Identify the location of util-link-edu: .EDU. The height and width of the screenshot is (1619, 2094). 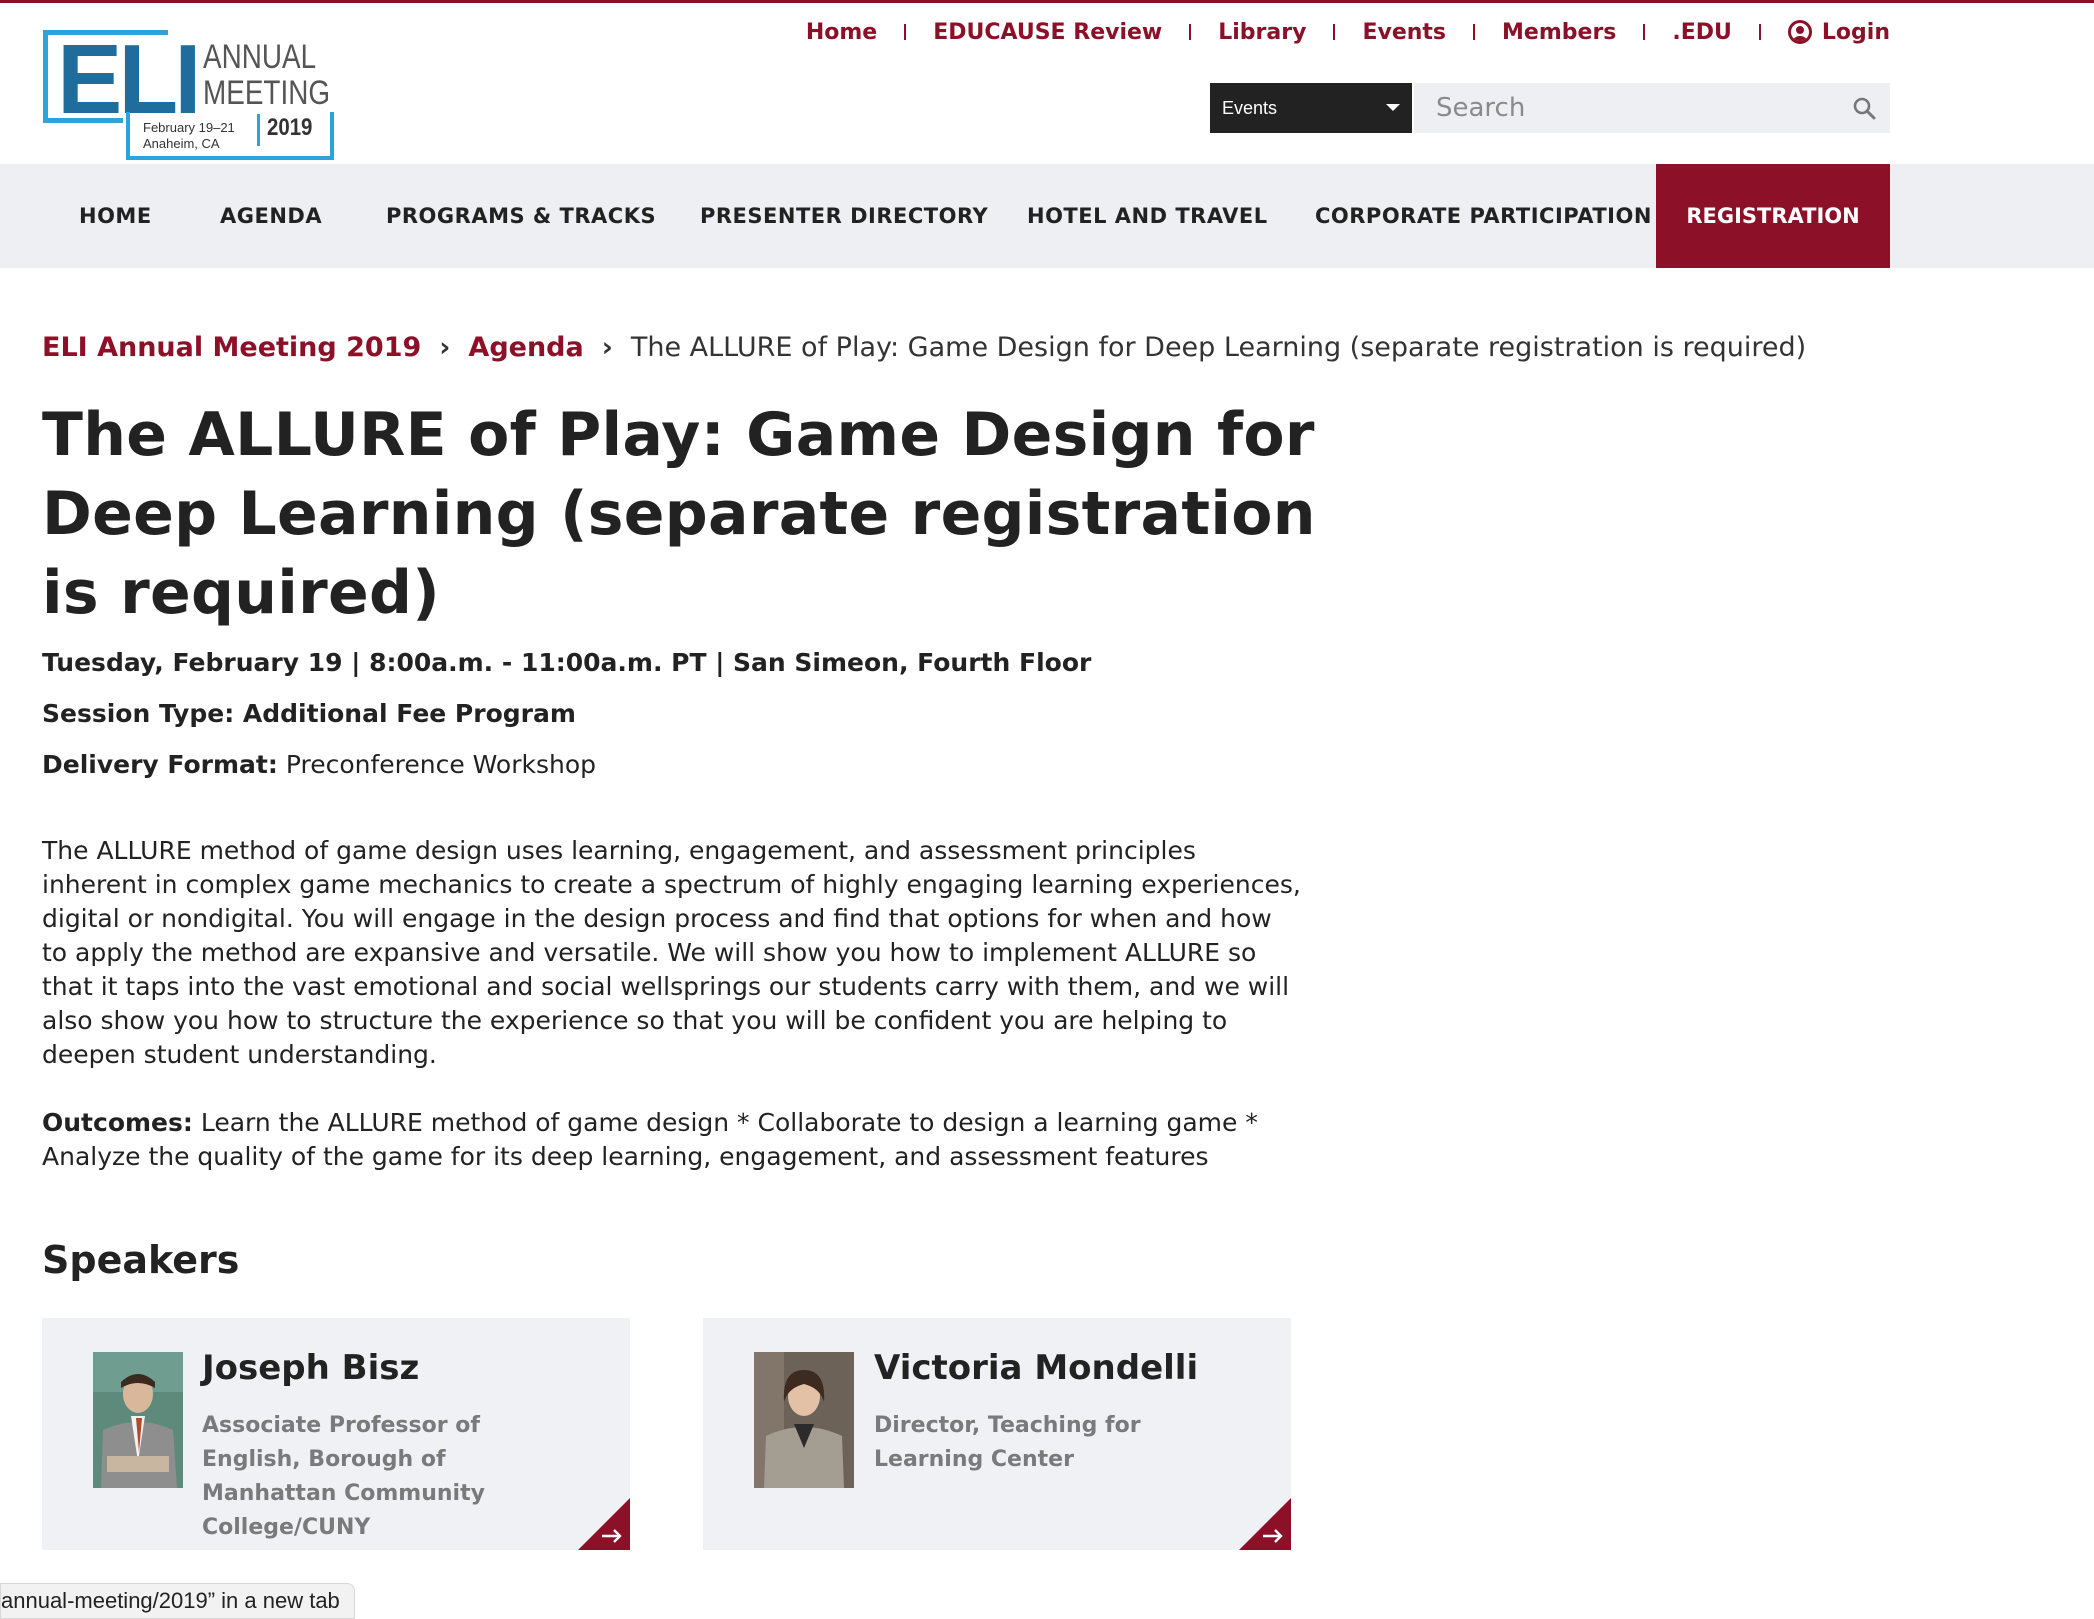
(1702, 32).